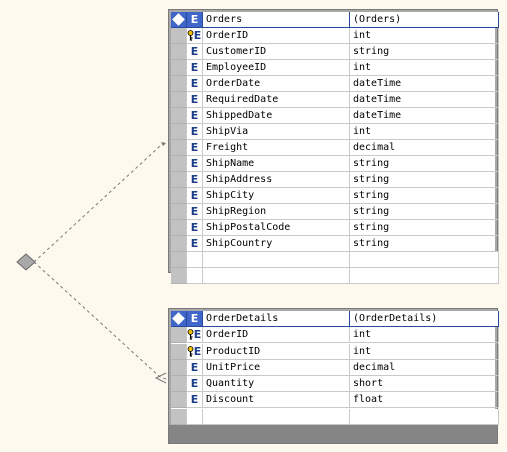 This screenshot has width=507, height=452. Describe the element at coordinates (276, 180) in the screenshot. I see `field-name: ShipAddress` at that location.